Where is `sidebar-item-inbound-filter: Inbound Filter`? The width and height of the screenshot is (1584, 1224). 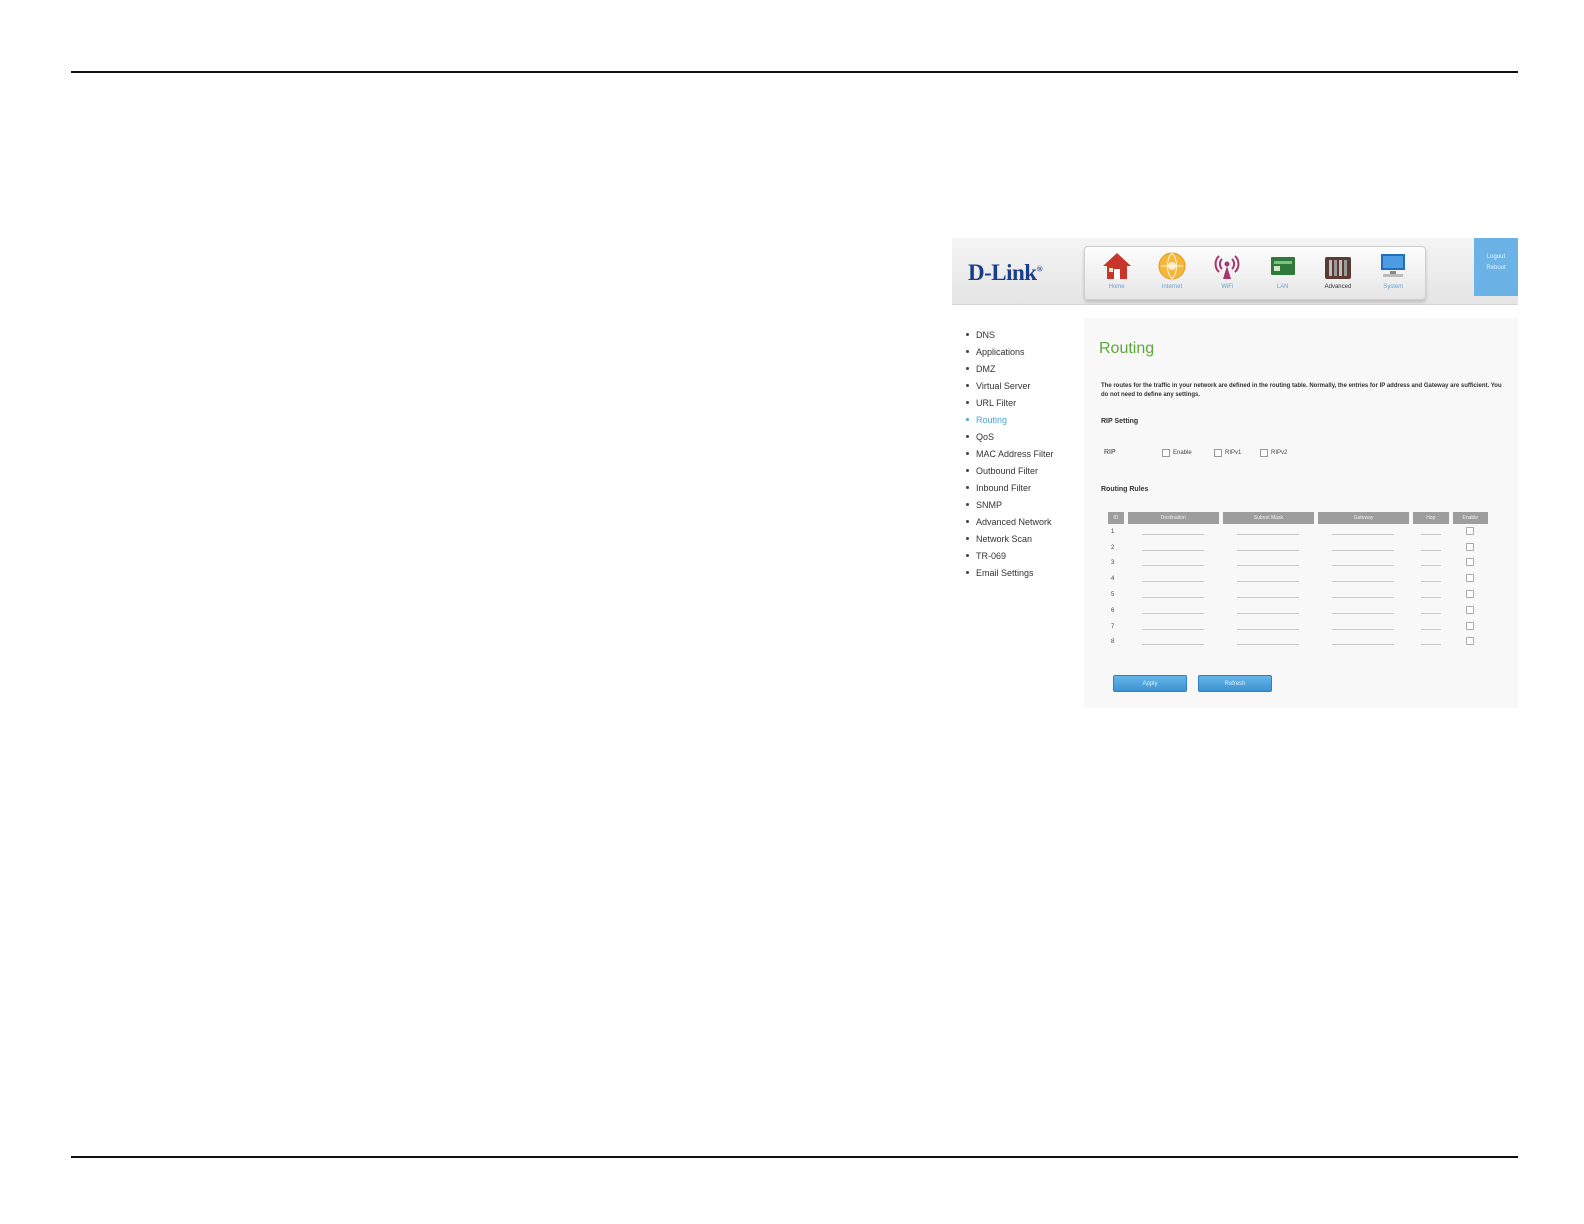
sidebar-item-inbound-filter: Inbound Filter is located at coordinates (1026, 487).